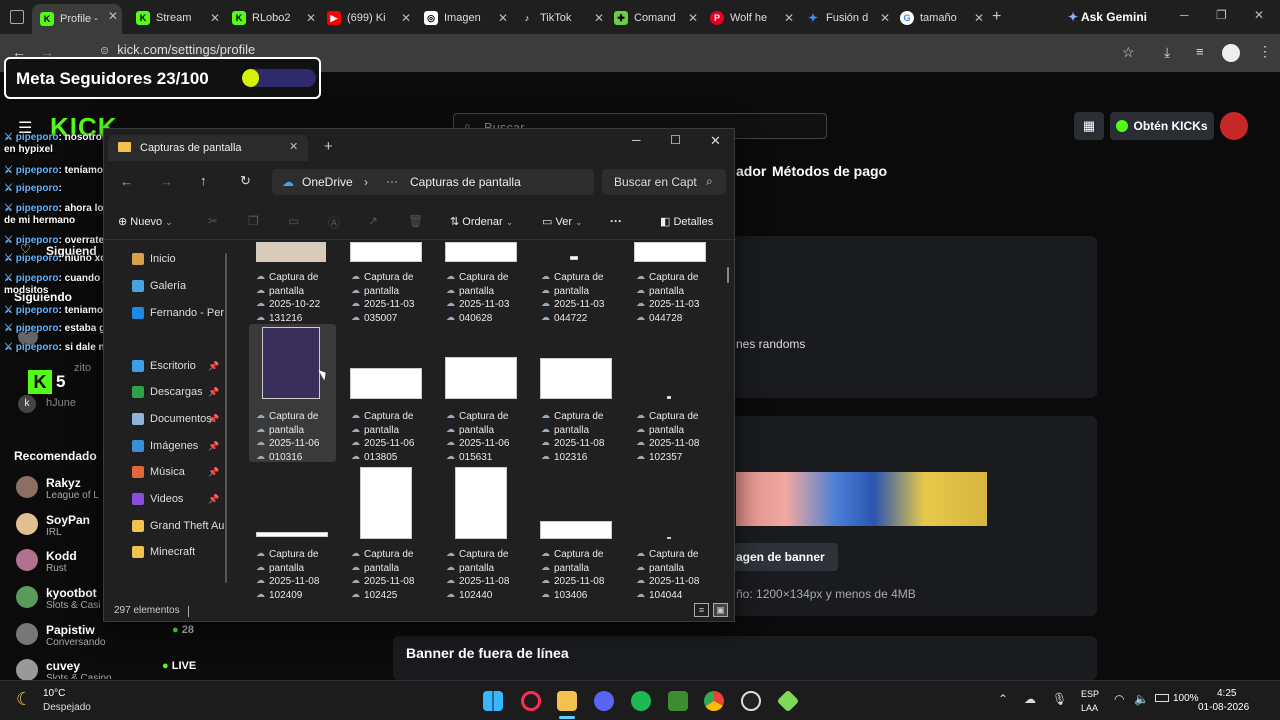 The height and width of the screenshot is (720, 1280). I want to click on minimize-window-icon: ─, so click(1184, 15).